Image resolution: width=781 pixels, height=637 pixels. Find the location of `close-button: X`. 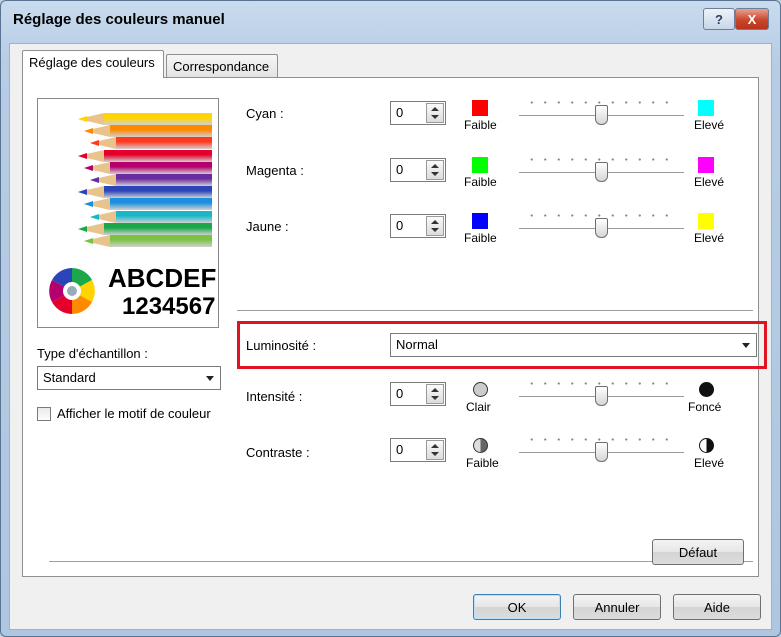

close-button: X is located at coordinates (752, 19).